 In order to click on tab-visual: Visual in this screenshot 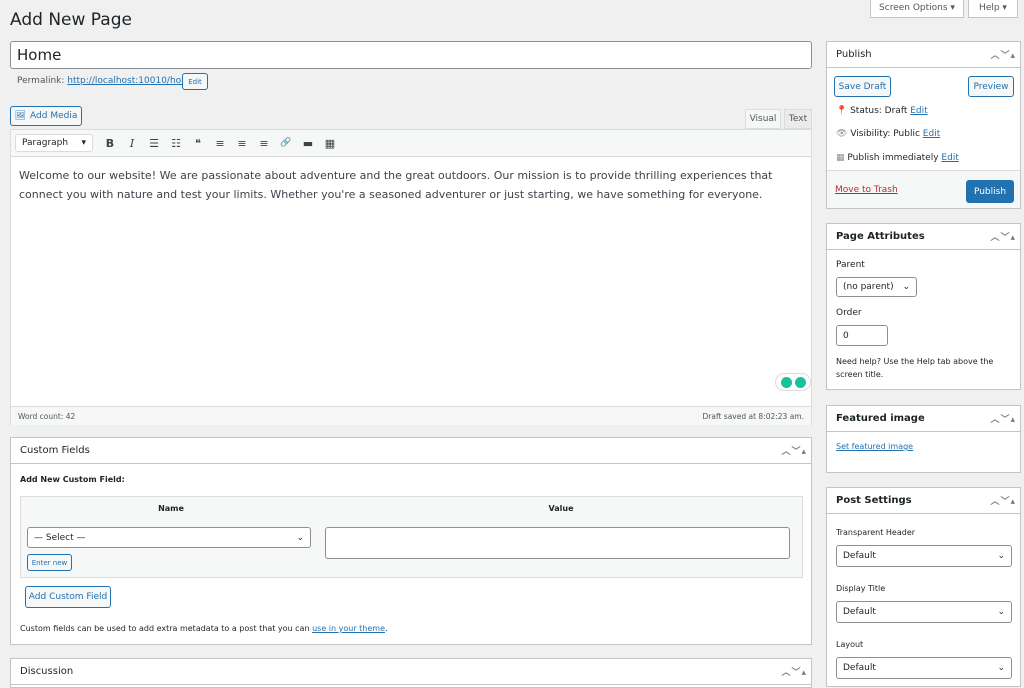, I will do `click(763, 119)`.